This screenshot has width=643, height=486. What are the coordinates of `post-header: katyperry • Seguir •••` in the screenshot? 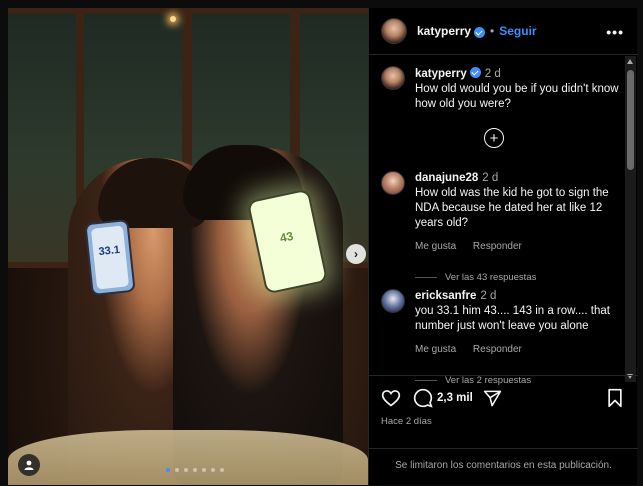 It's located at (503, 31).